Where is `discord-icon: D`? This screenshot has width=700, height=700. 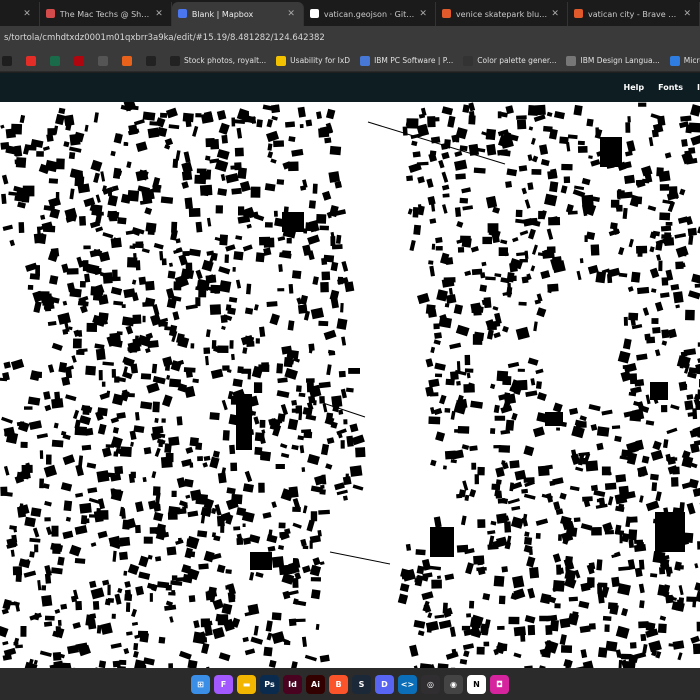 discord-icon: D is located at coordinates (384, 684).